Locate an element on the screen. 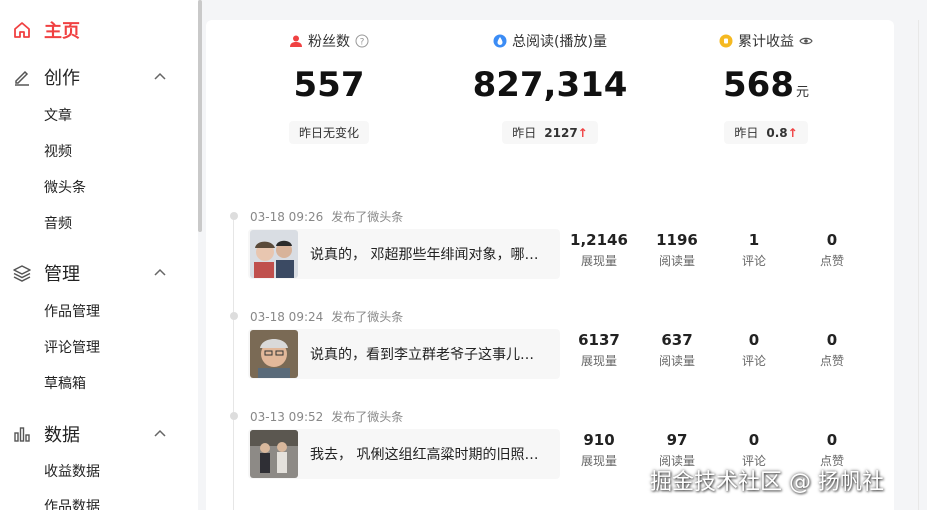 This screenshot has width=927, height=510. sidebar-item-comments-manage: 评论管理 is located at coordinates (72, 348).